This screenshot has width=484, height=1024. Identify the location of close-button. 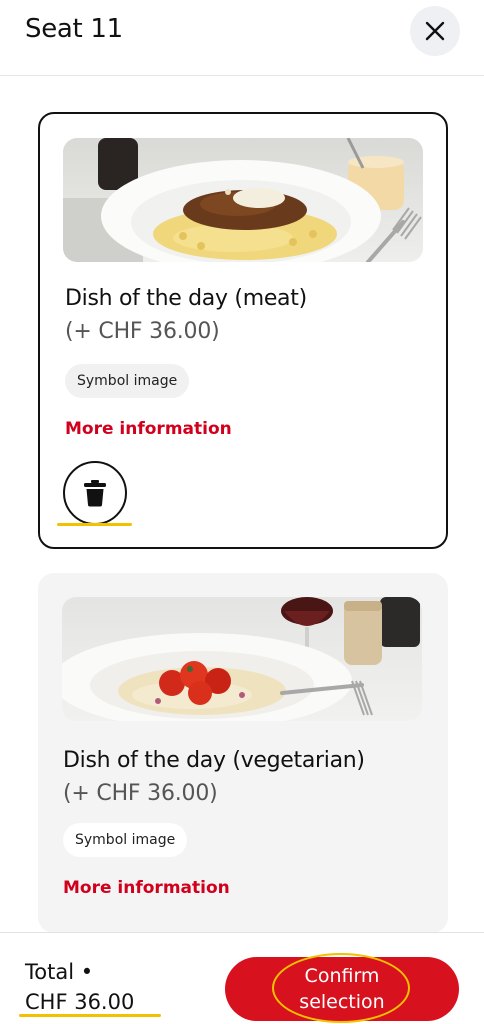
(435, 31).